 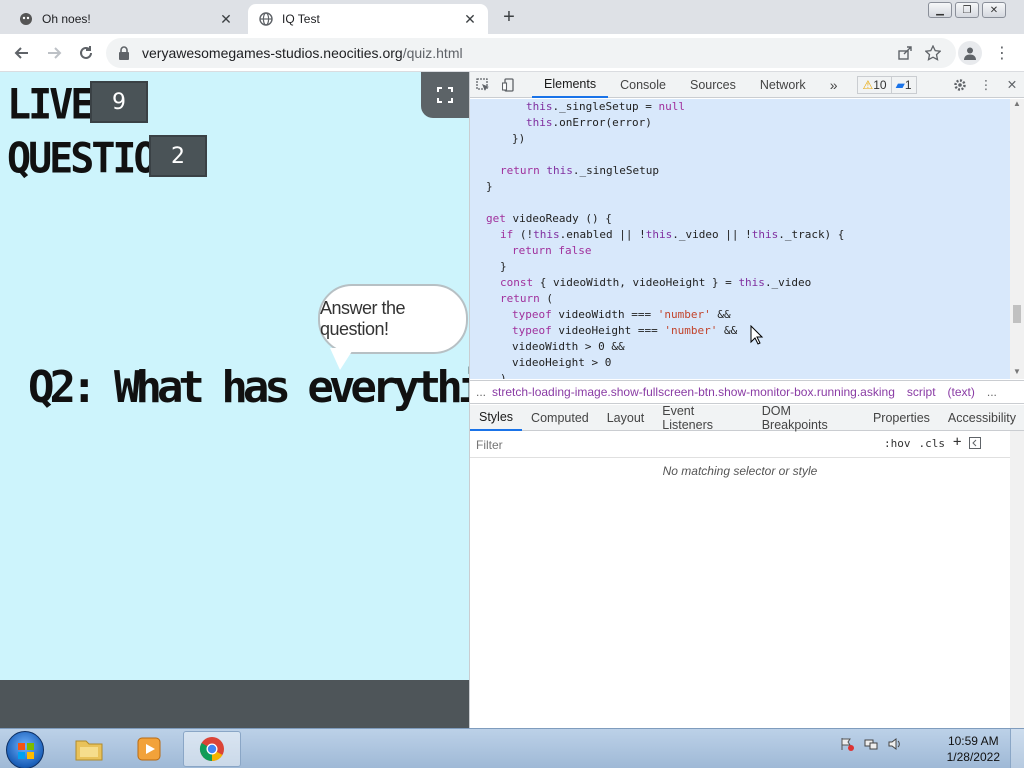 I want to click on browser-tabstrip: Oh noes! ✕ IQ Test ✕ + ▁ ❐ ✕, so click(x=512, y=17).